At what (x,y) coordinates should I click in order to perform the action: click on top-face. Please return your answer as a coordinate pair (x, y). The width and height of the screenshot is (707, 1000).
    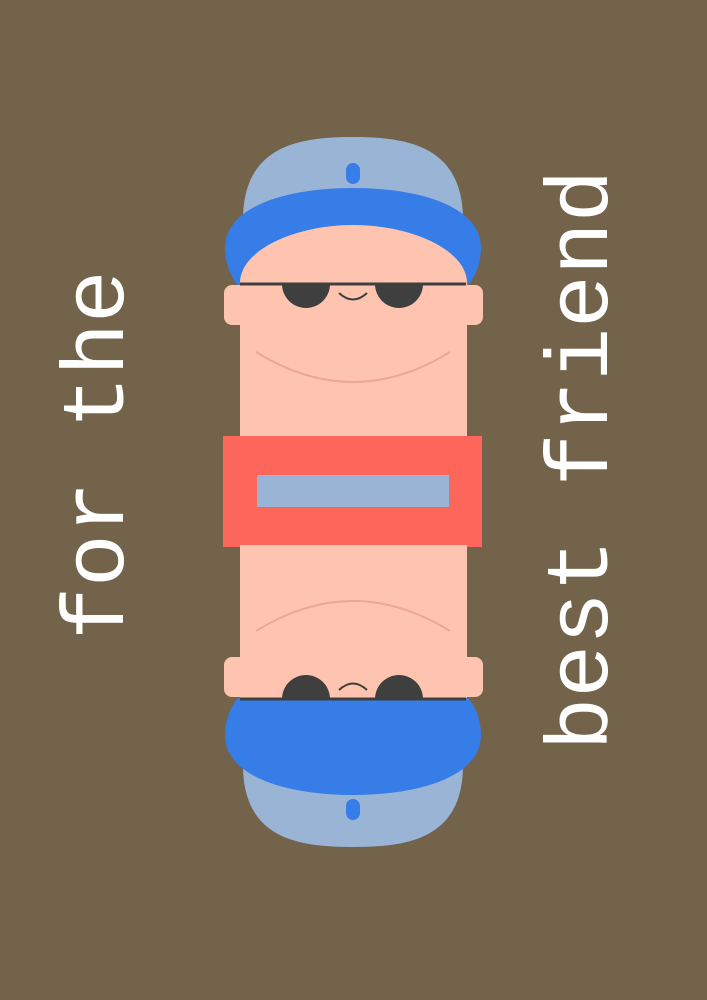
    Looking at the image, I should click on (353, 335).